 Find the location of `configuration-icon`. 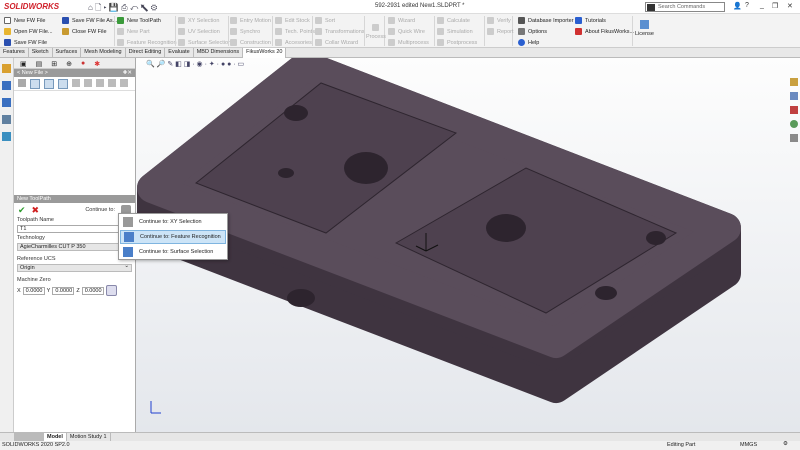

configuration-icon is located at coordinates (6, 102).